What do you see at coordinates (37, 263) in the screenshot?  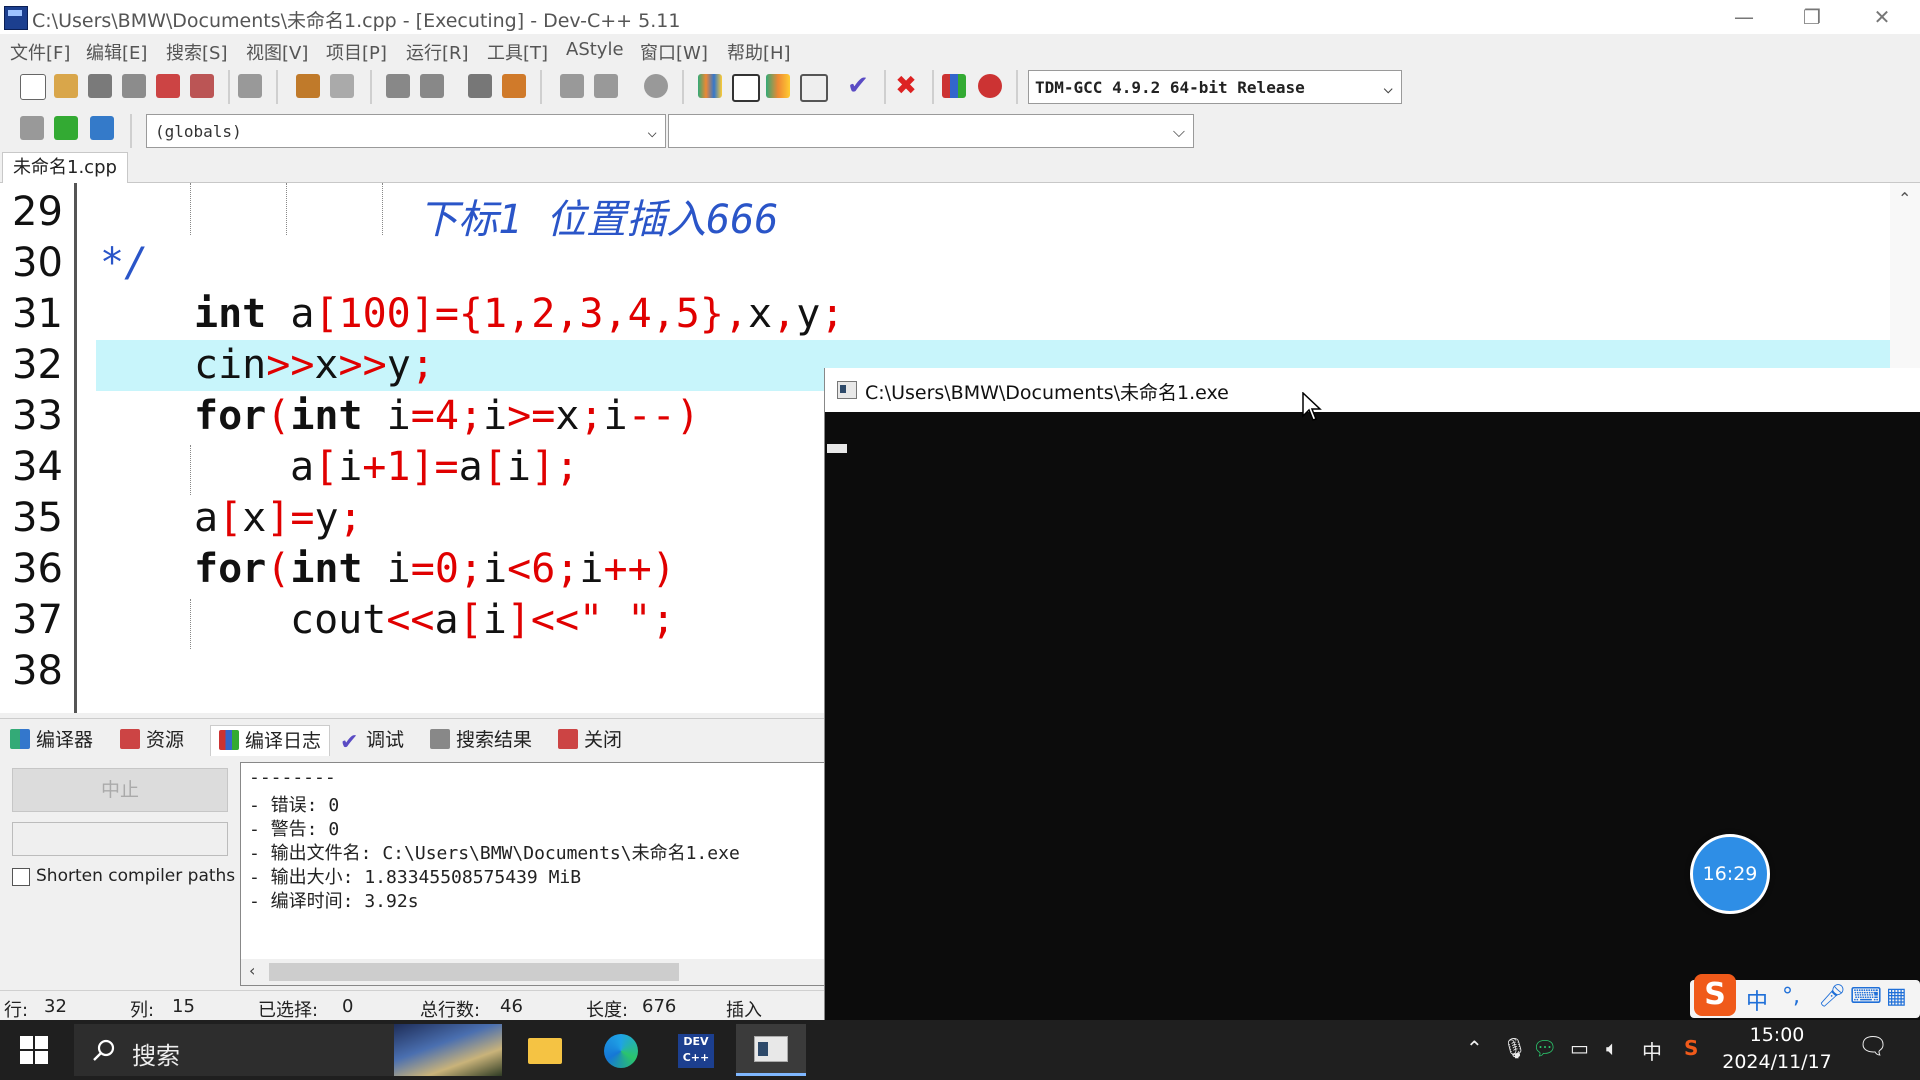 I see `line-number: 30` at bounding box center [37, 263].